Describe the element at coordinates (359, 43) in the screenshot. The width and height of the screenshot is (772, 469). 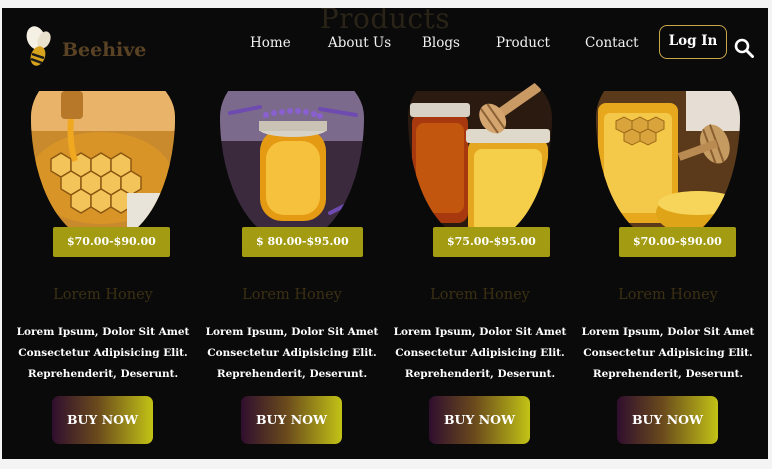
I see `nav-about-us: About Us` at that location.